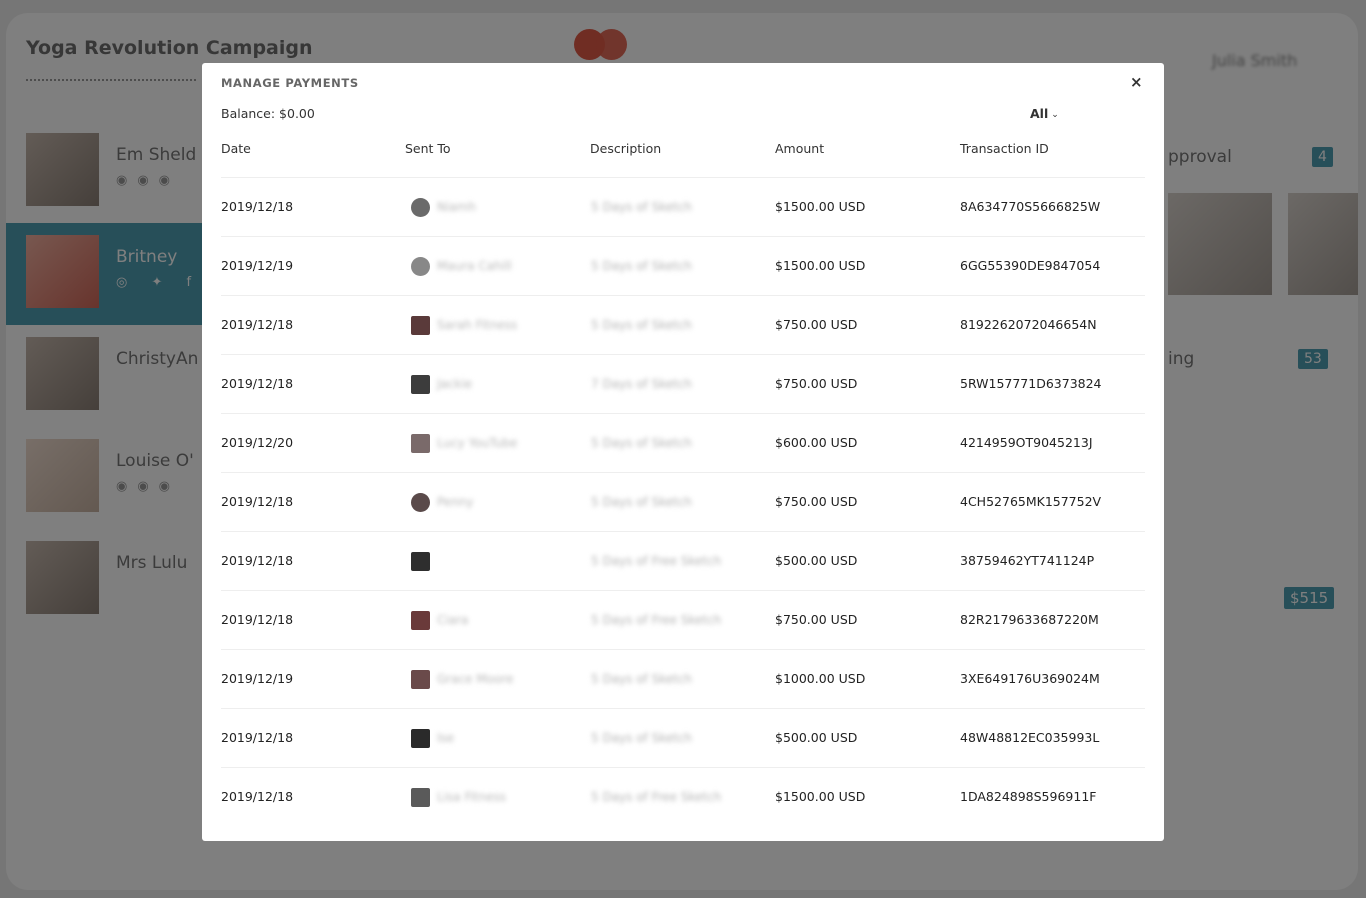 Image resolution: width=1366 pixels, height=898 pixels. Describe the element at coordinates (1031, 501) in the screenshot. I see `transaction-id: 4CH52765MK157752V` at that location.